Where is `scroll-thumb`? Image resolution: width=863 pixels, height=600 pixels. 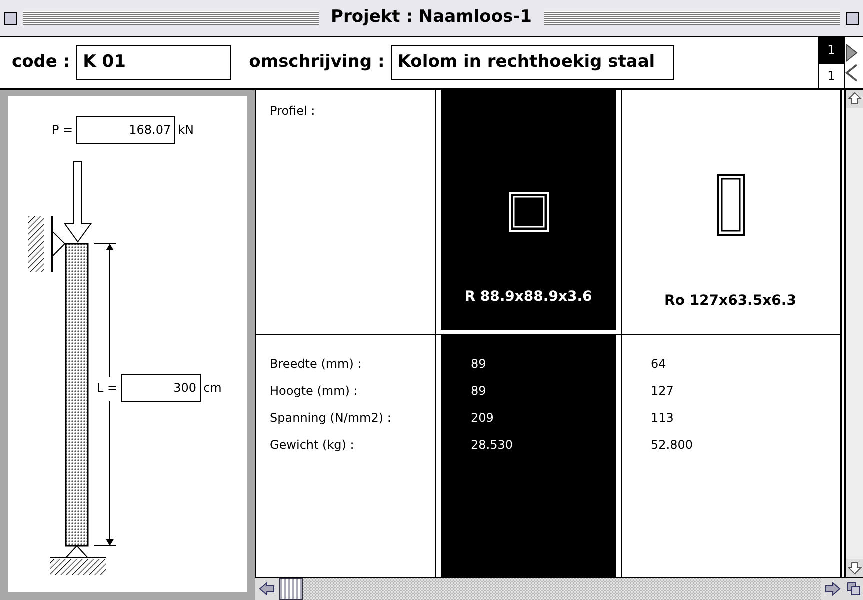
scroll-thumb is located at coordinates (291, 589).